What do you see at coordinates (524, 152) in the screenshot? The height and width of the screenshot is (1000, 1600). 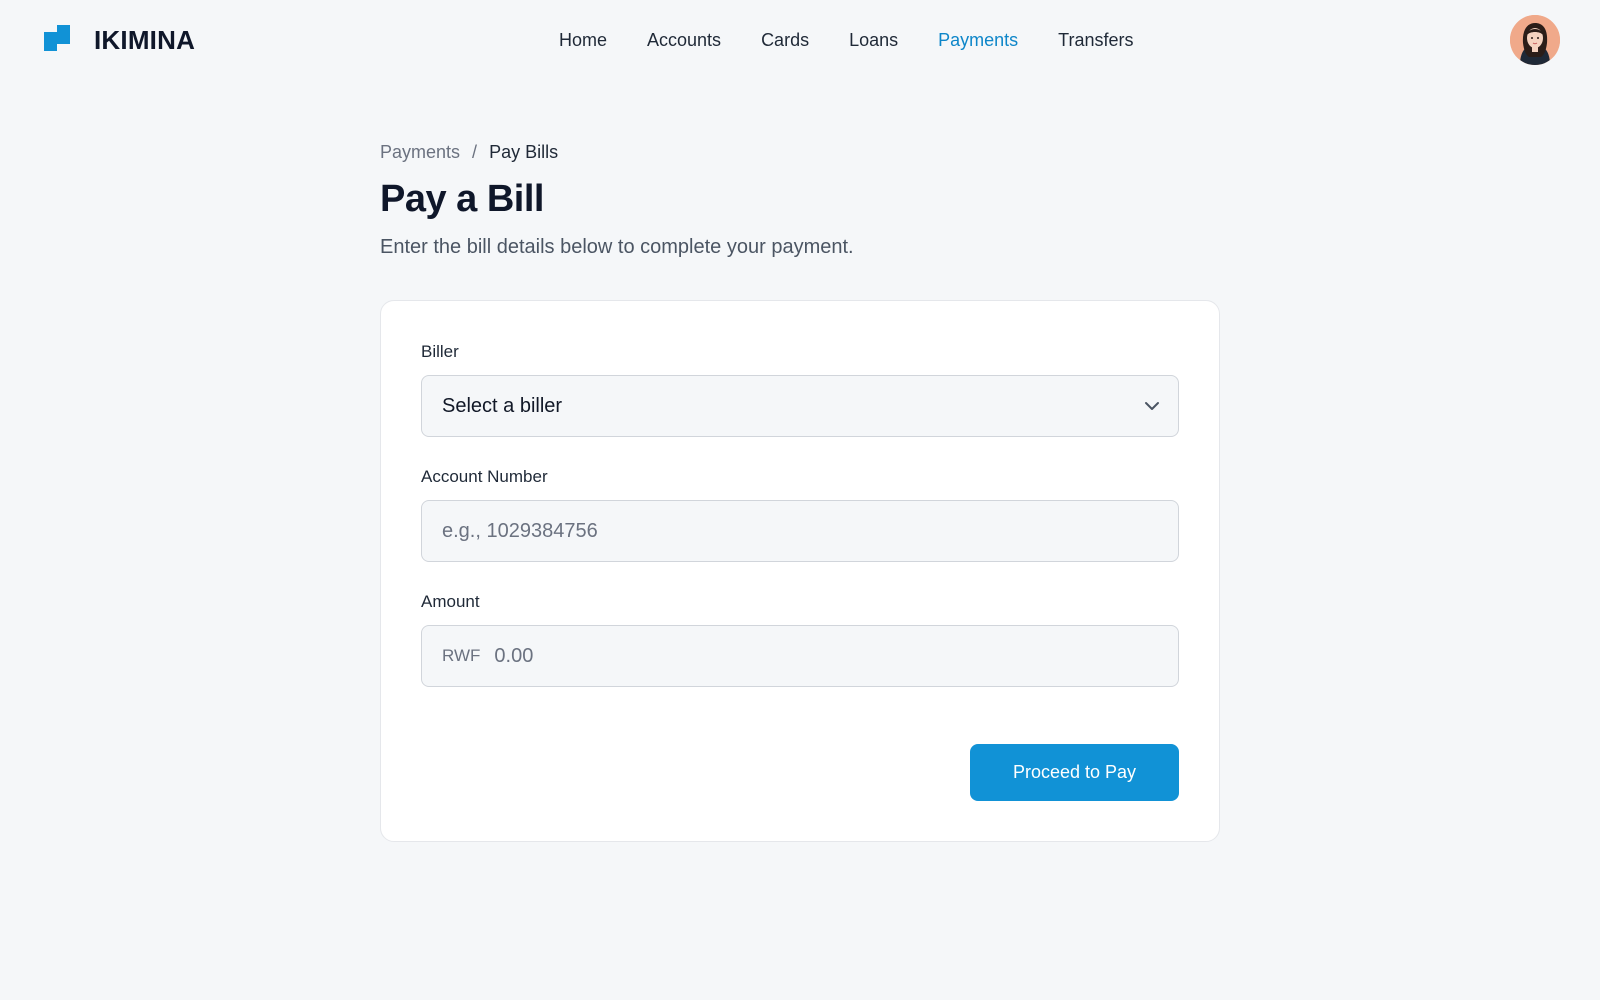 I see `breadcrumb-current: Pay Bills` at bounding box center [524, 152].